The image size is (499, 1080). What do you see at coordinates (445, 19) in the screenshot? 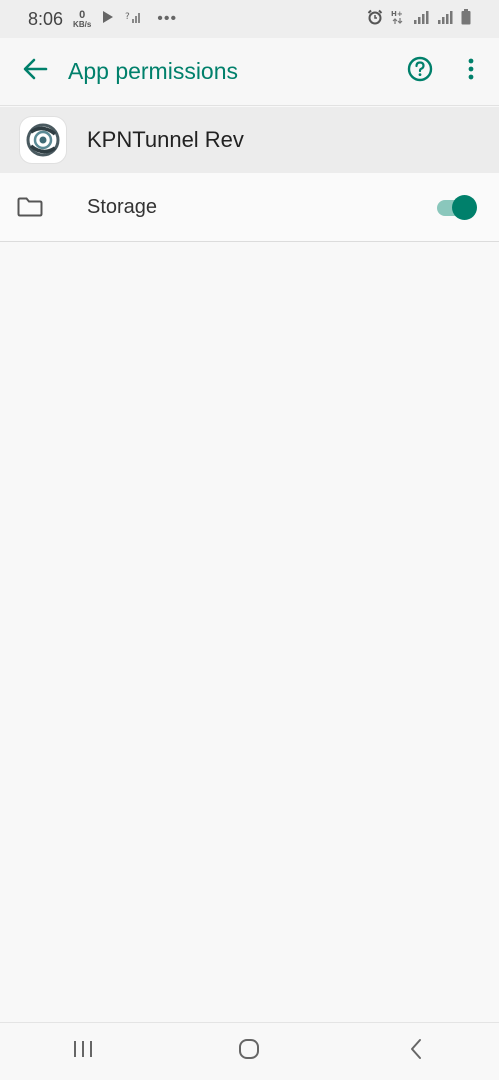
I see `signal-strength-2-icon` at bounding box center [445, 19].